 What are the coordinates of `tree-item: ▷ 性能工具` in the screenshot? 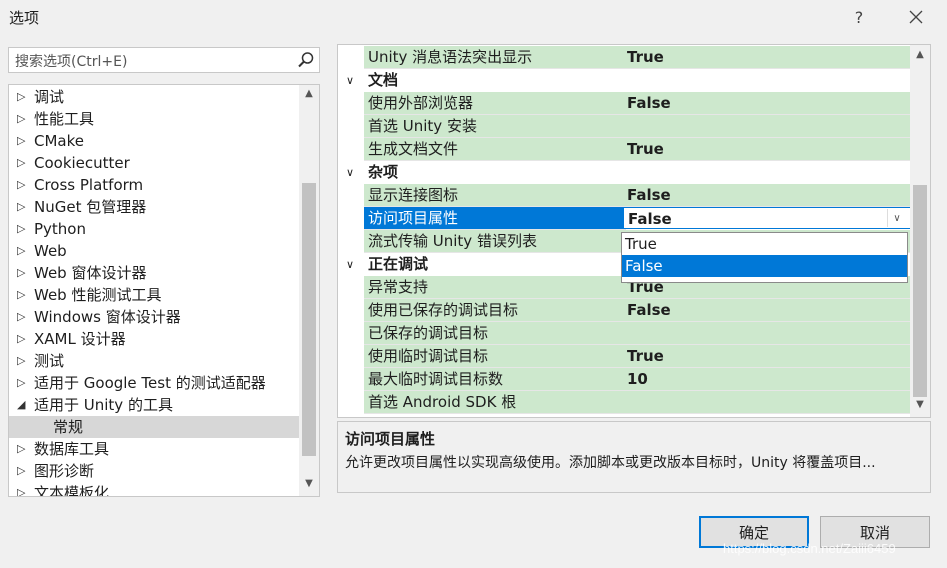 It's located at (154, 119).